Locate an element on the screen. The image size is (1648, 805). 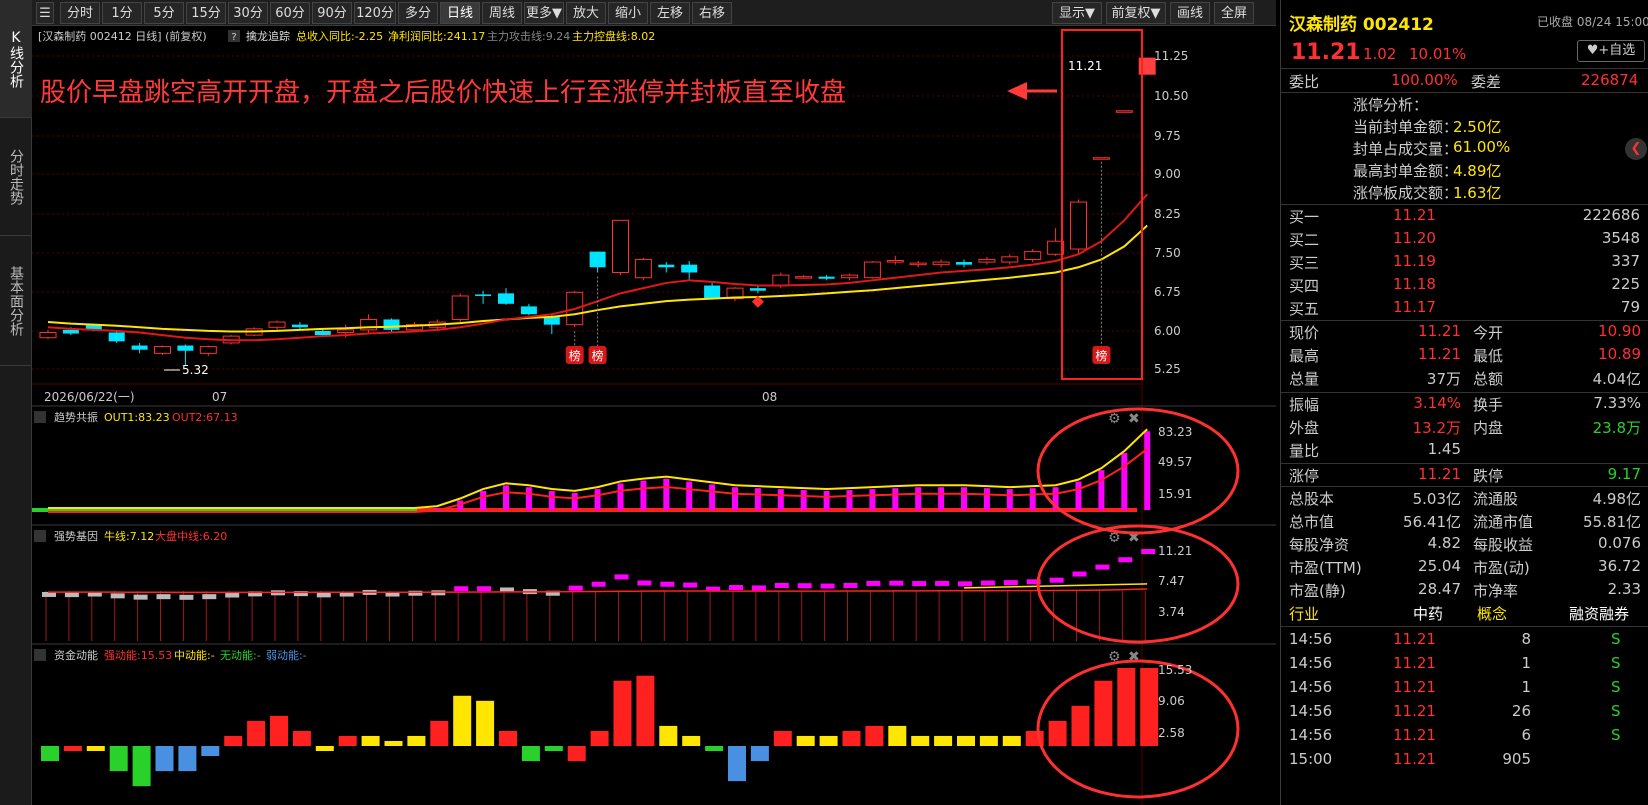
move-right-button: 右移 is located at coordinates (712, 13).